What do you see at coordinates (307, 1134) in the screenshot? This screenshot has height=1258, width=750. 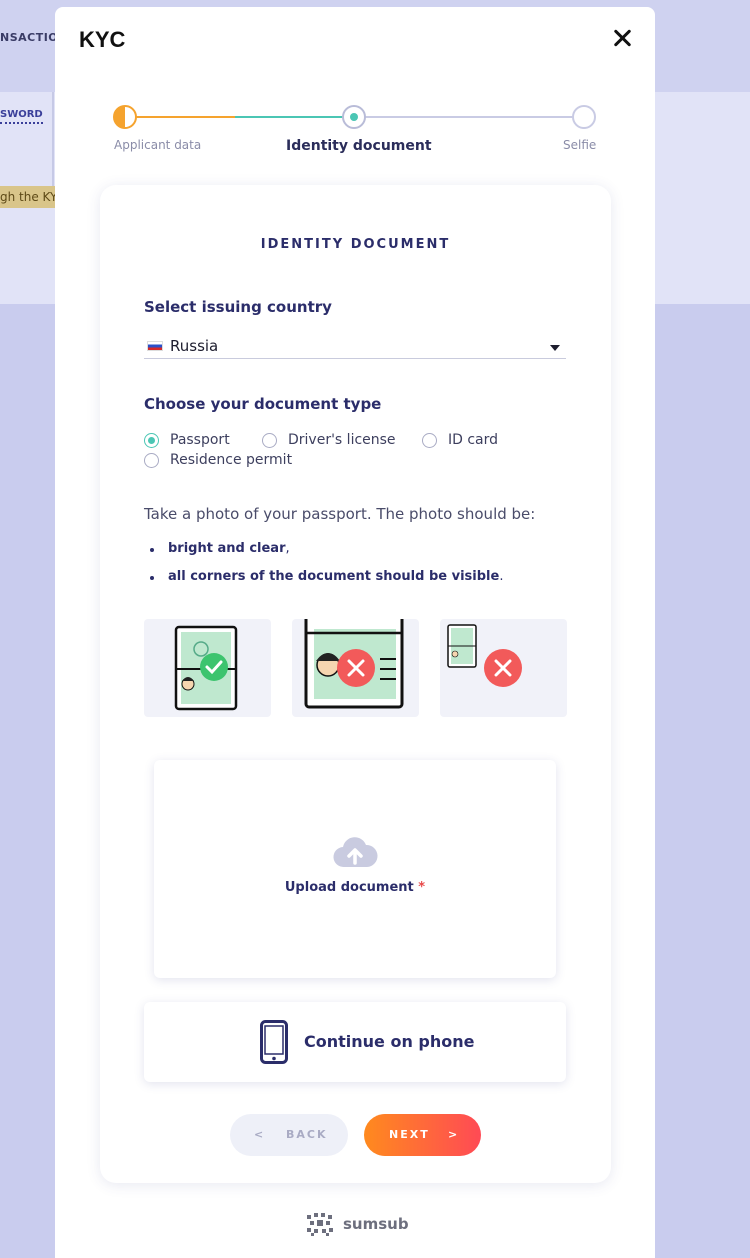 I see `back-button-label: BACK` at bounding box center [307, 1134].